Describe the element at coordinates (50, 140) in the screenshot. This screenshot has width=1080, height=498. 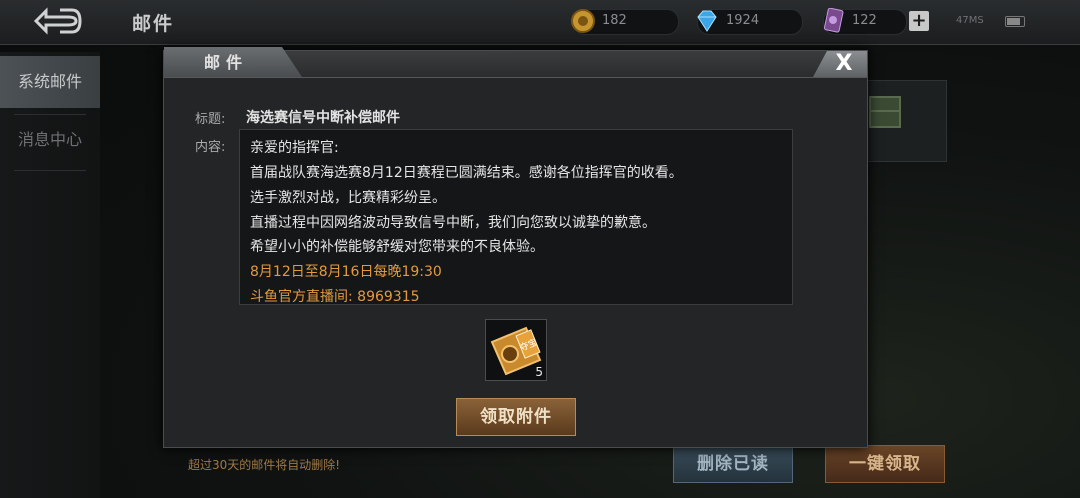
I see `sidebar-item-message-center: 消息中心` at that location.